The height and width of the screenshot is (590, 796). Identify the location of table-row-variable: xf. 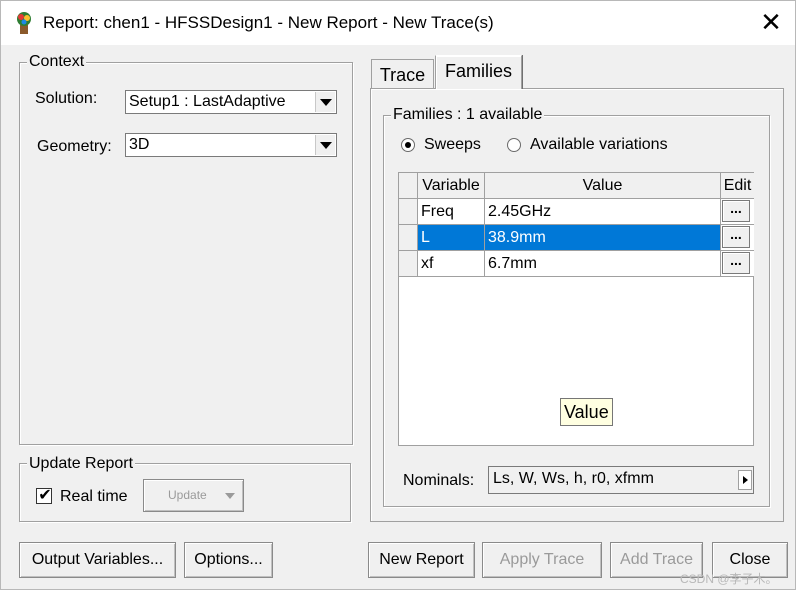
(451, 264).